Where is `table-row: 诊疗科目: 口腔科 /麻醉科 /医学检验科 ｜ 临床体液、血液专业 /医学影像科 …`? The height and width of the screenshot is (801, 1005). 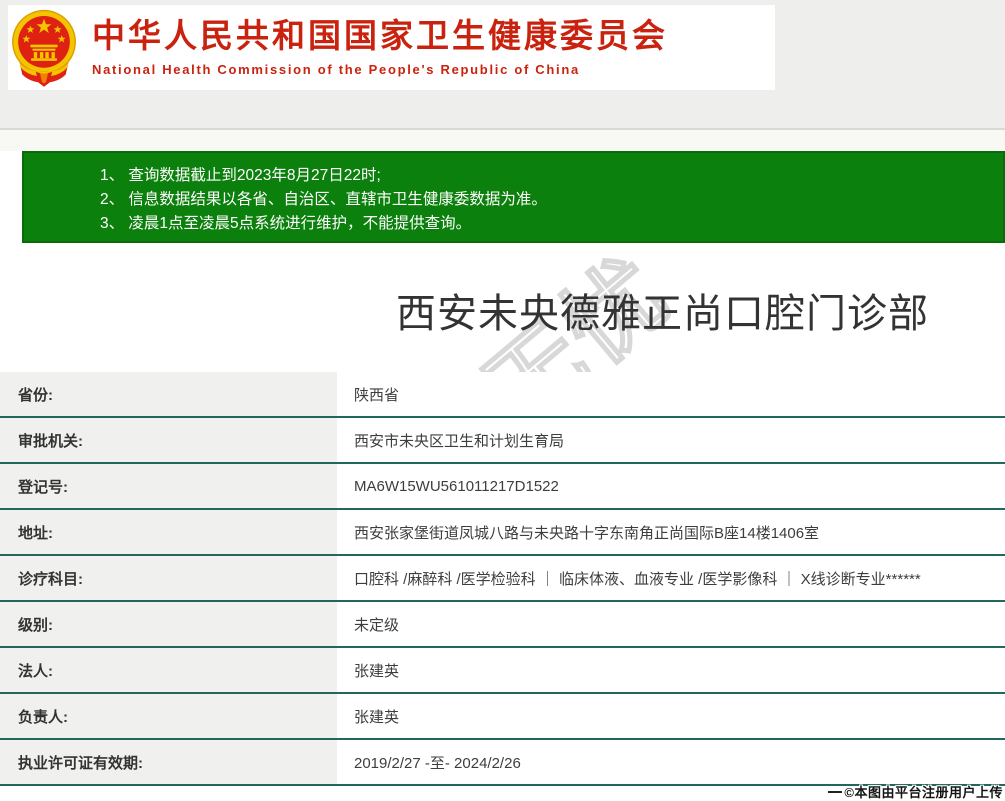
table-row: 诊疗科目: 口腔科 /麻醉科 /医学检验科 ｜ 临床体液、血液专业 /医学影像科 … is located at coordinates (502, 579).